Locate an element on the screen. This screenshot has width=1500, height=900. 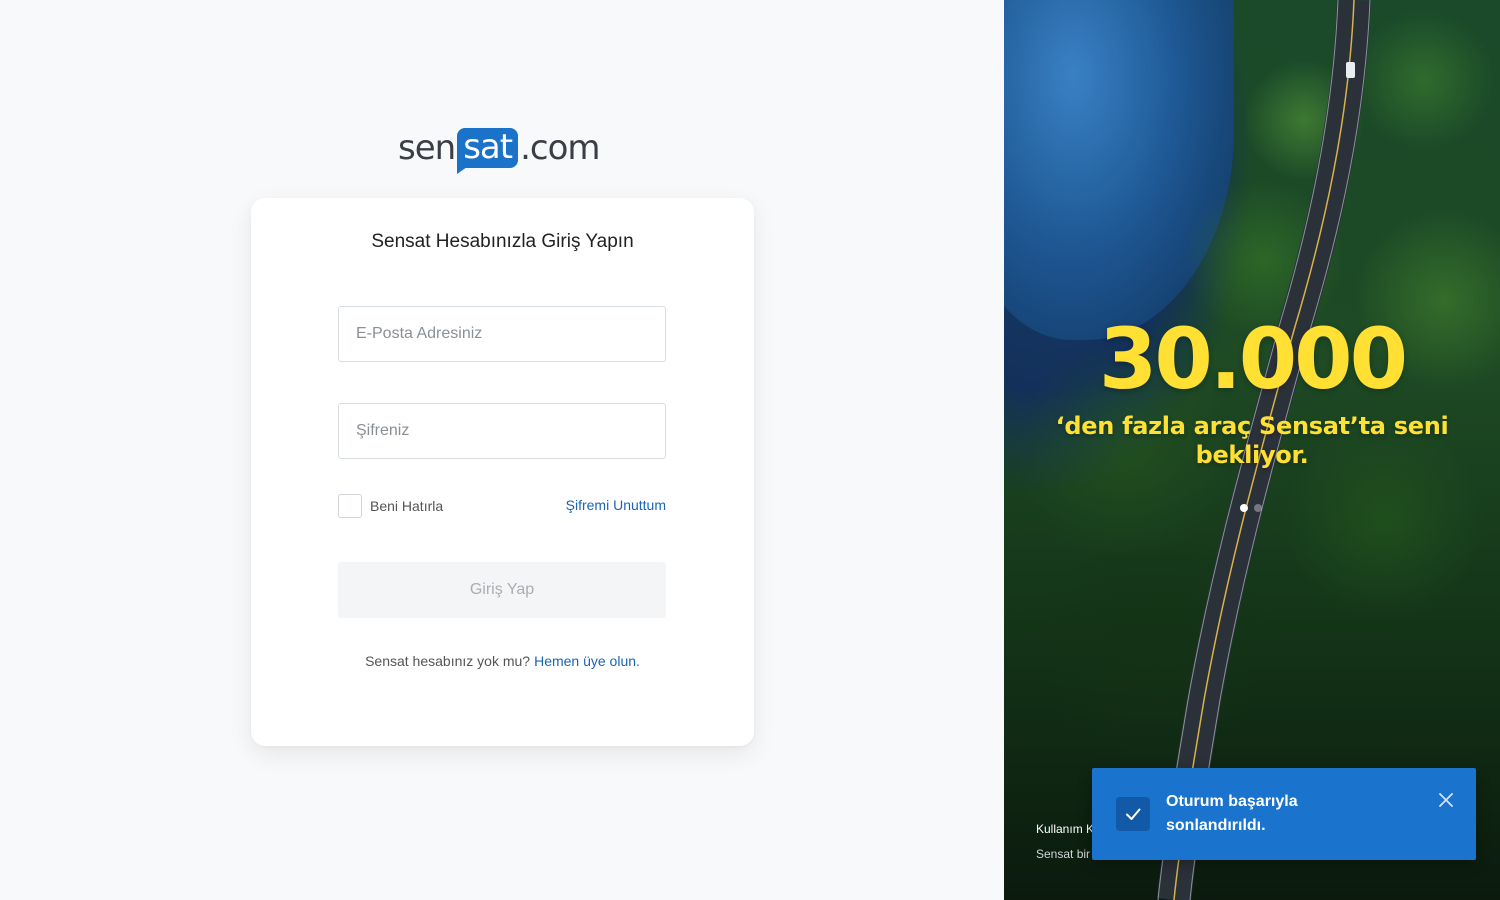
logo-highlight: sat is located at coordinates (488, 151).